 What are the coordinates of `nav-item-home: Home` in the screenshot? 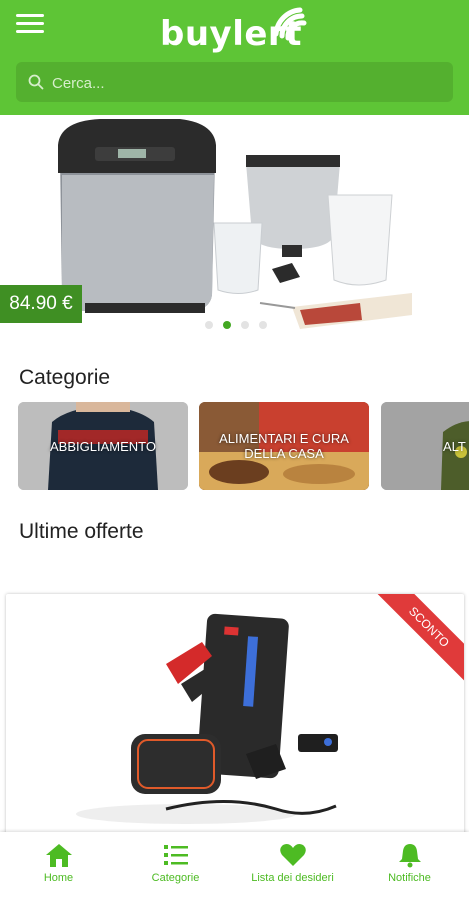 It's located at (58, 863).